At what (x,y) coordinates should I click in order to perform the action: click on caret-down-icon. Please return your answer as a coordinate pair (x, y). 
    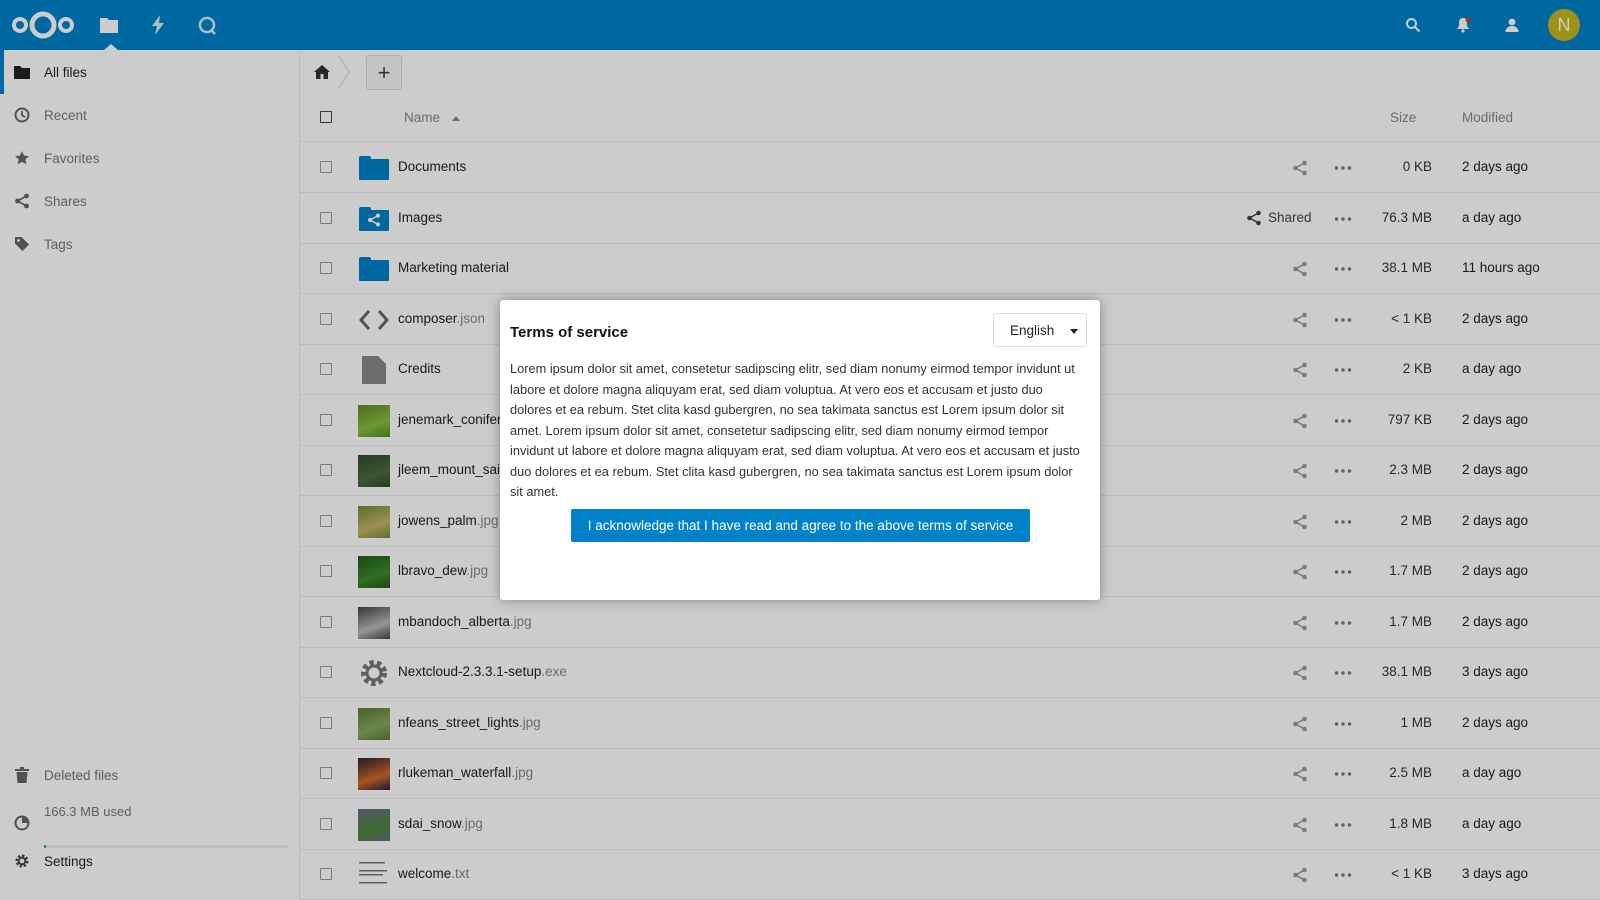
    Looking at the image, I should click on (1074, 331).